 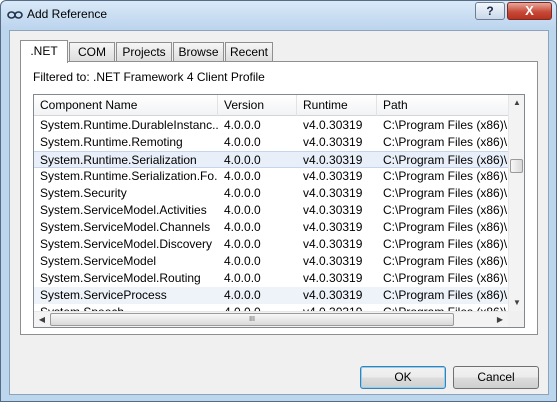 I want to click on column-header-path: Path, so click(x=442, y=105).